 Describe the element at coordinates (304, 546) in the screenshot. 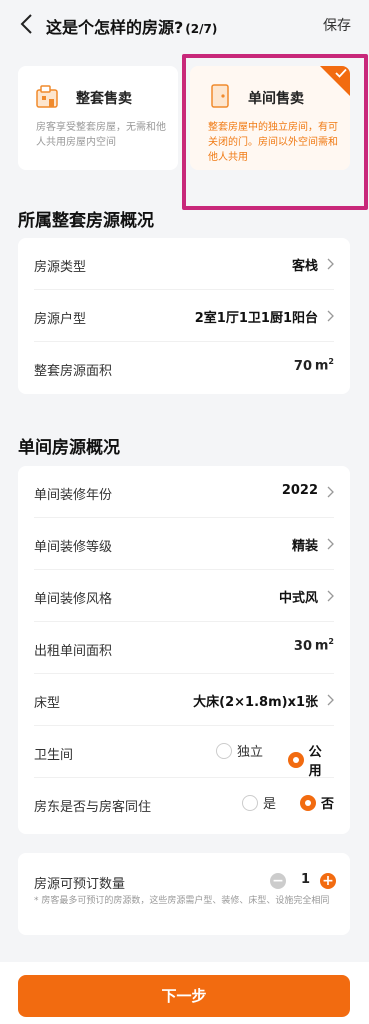

I see `row-value: 精装` at that location.